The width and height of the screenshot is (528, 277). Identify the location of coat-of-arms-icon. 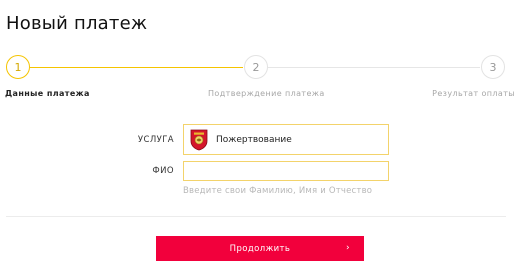
(199, 139).